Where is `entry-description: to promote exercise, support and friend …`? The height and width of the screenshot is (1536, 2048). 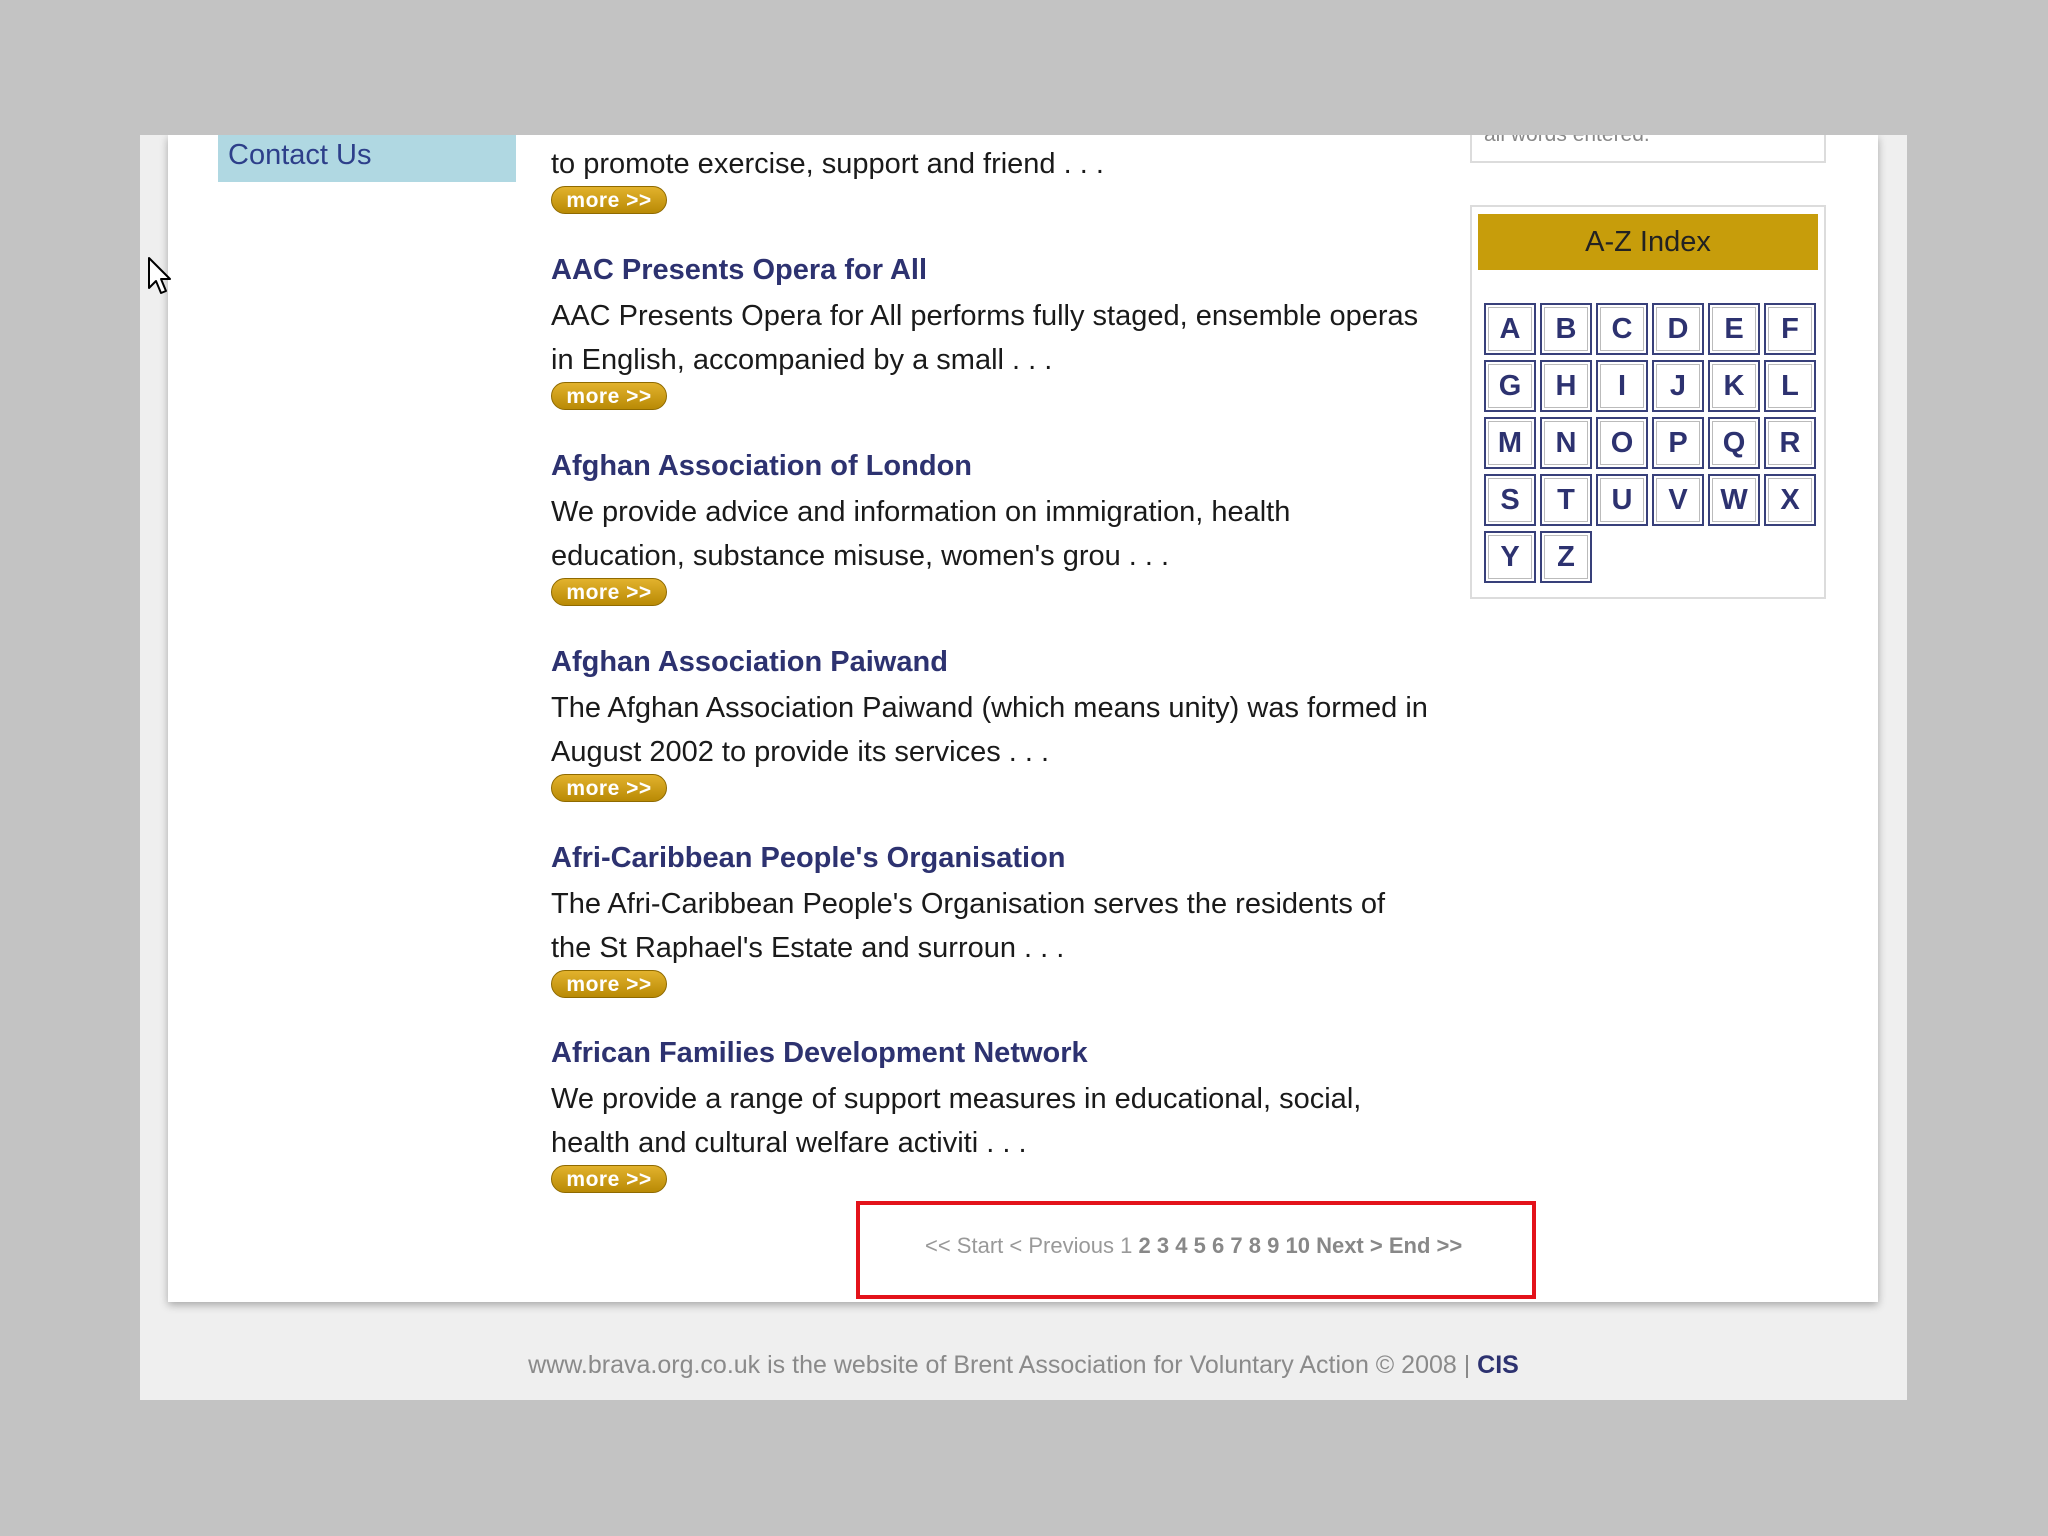 entry-description: to promote exercise, support and friend … is located at coordinates (827, 164).